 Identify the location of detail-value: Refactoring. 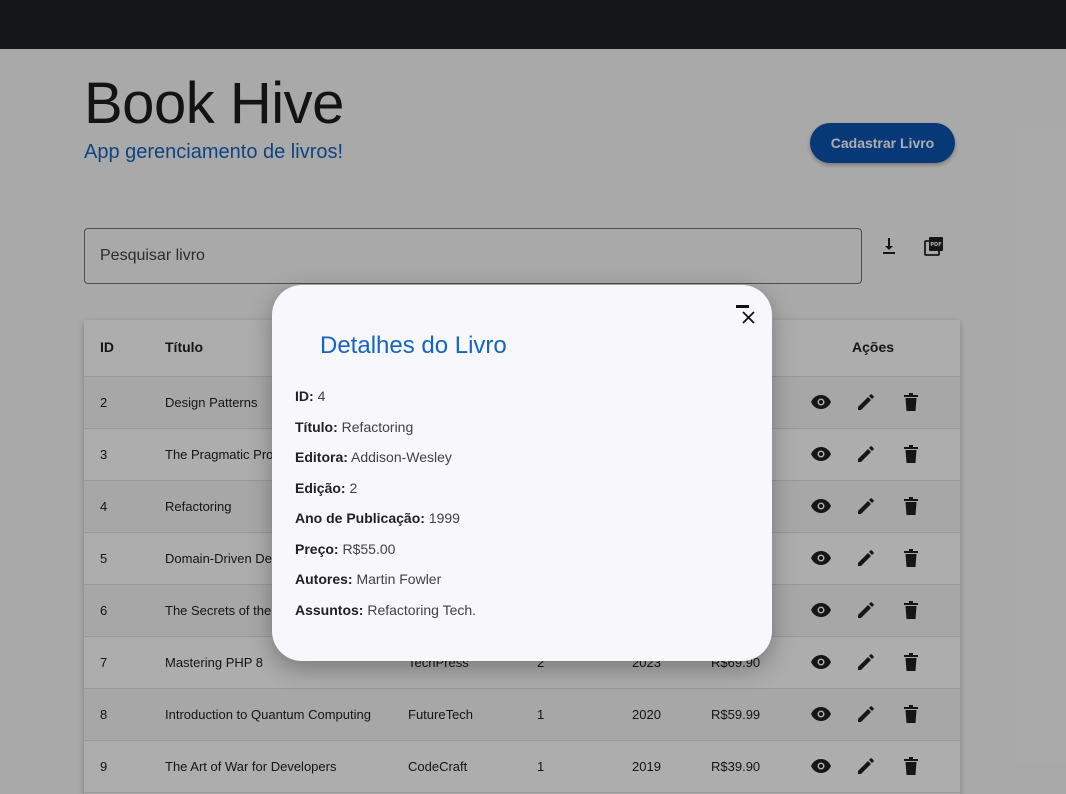
(377, 426).